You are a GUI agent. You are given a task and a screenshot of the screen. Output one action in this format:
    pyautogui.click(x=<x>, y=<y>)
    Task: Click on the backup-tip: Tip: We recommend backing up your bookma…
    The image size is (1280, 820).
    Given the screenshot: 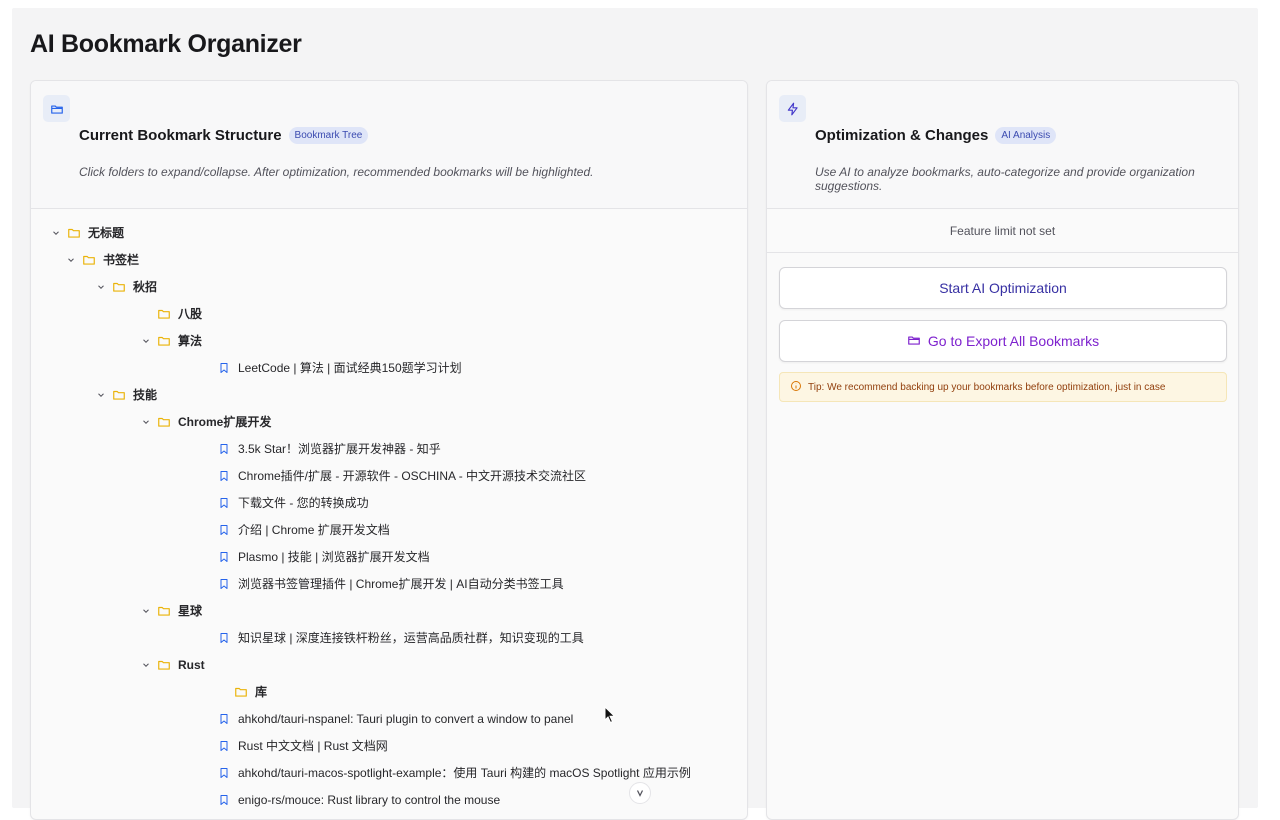 What is the action you would take?
    pyautogui.click(x=1003, y=387)
    